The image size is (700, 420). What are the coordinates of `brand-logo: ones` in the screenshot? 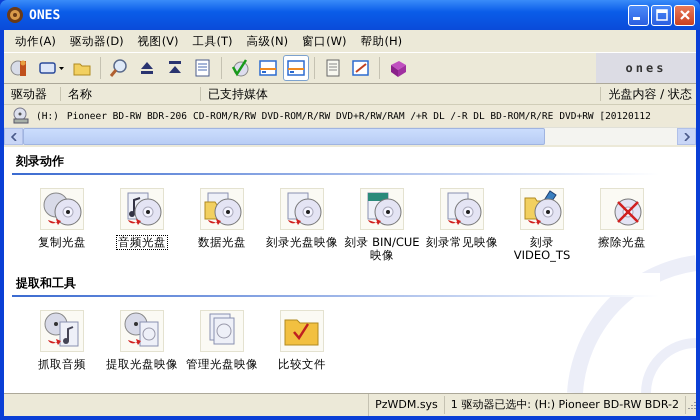 It's located at (646, 68).